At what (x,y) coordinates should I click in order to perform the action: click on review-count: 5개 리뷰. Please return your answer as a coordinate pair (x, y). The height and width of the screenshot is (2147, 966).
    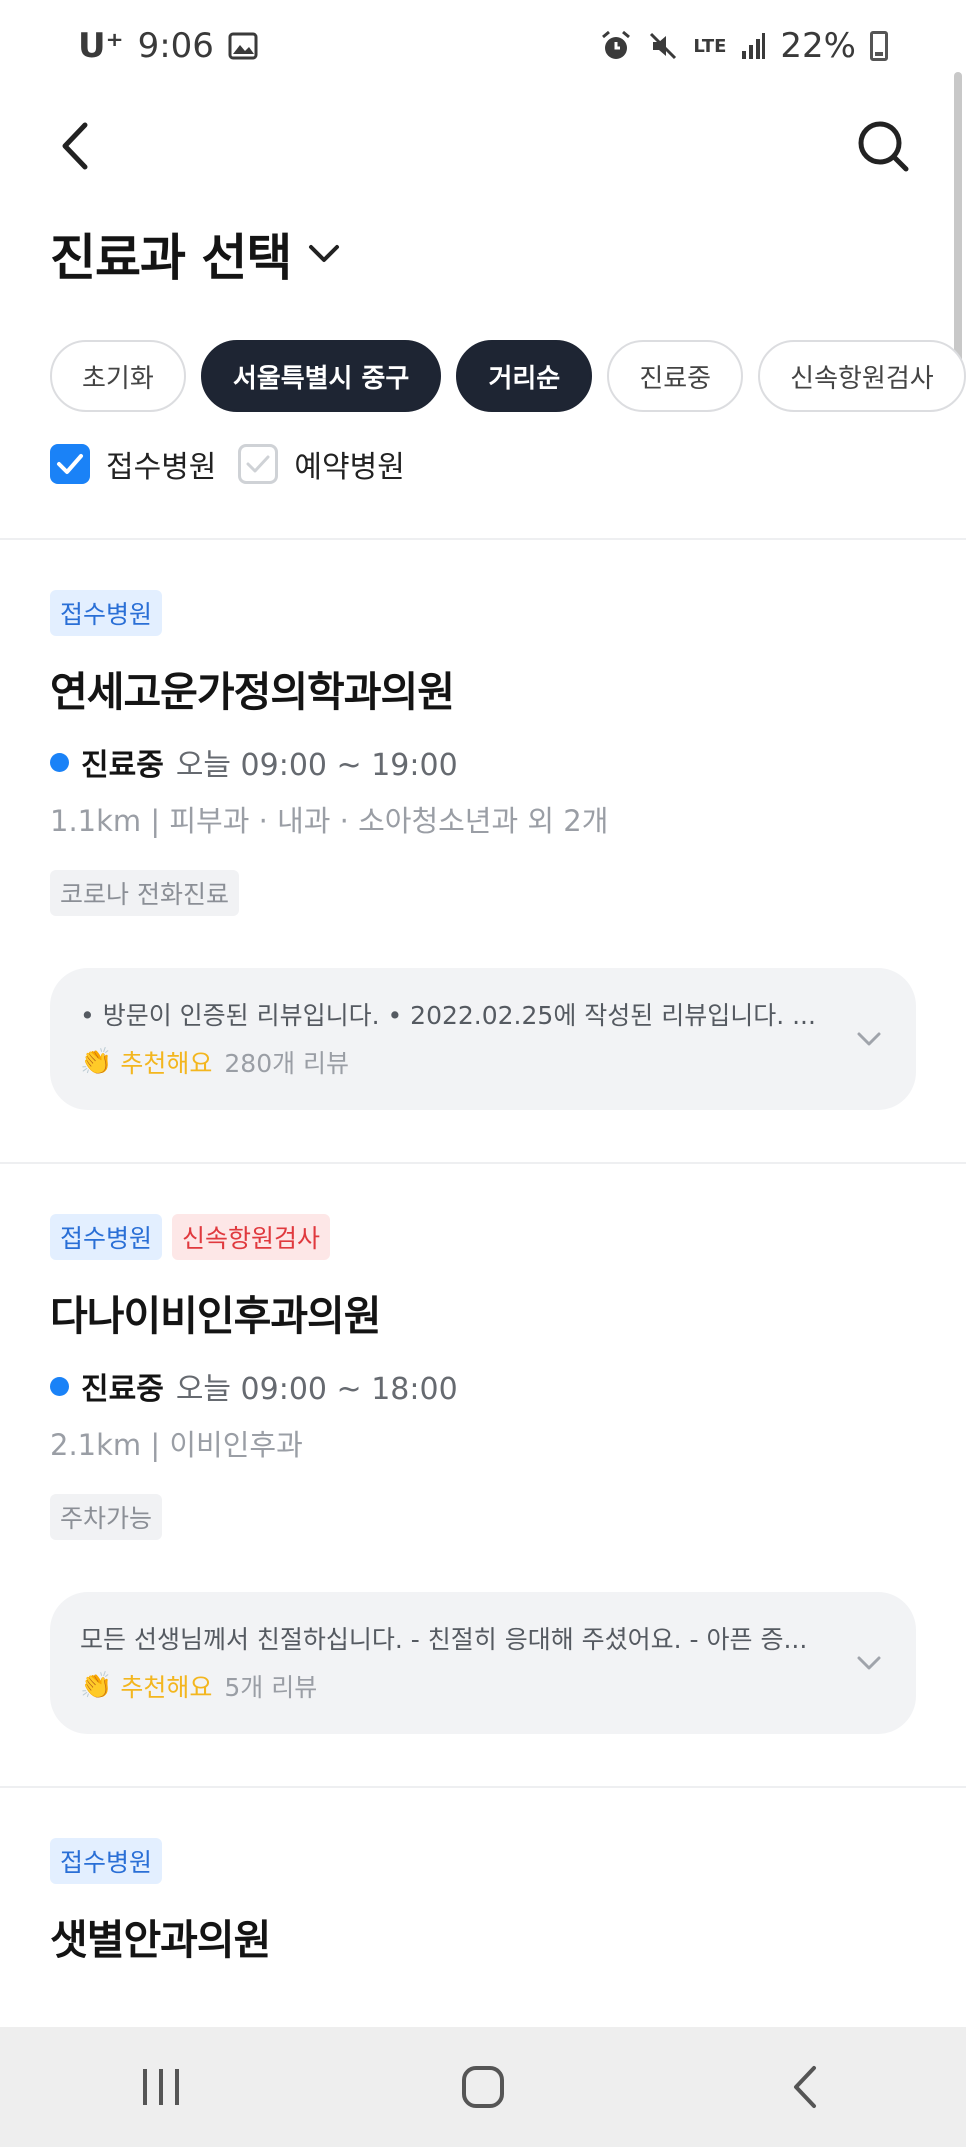
    Looking at the image, I should click on (271, 1687).